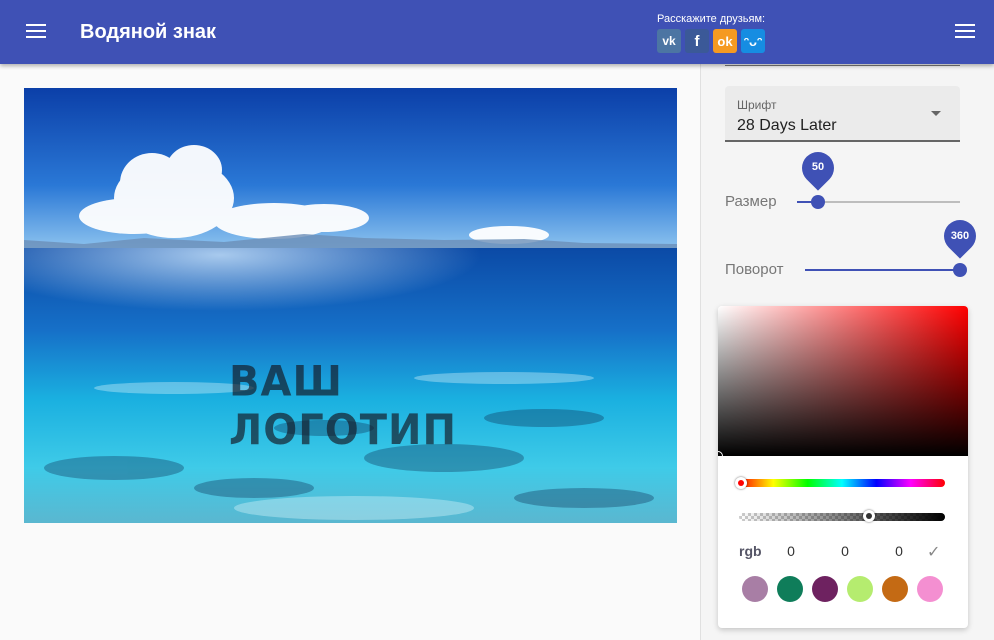 This screenshot has height=640, width=994. Describe the element at coordinates (148, 32) in the screenshot. I see `page-title: Водяной знак` at that location.